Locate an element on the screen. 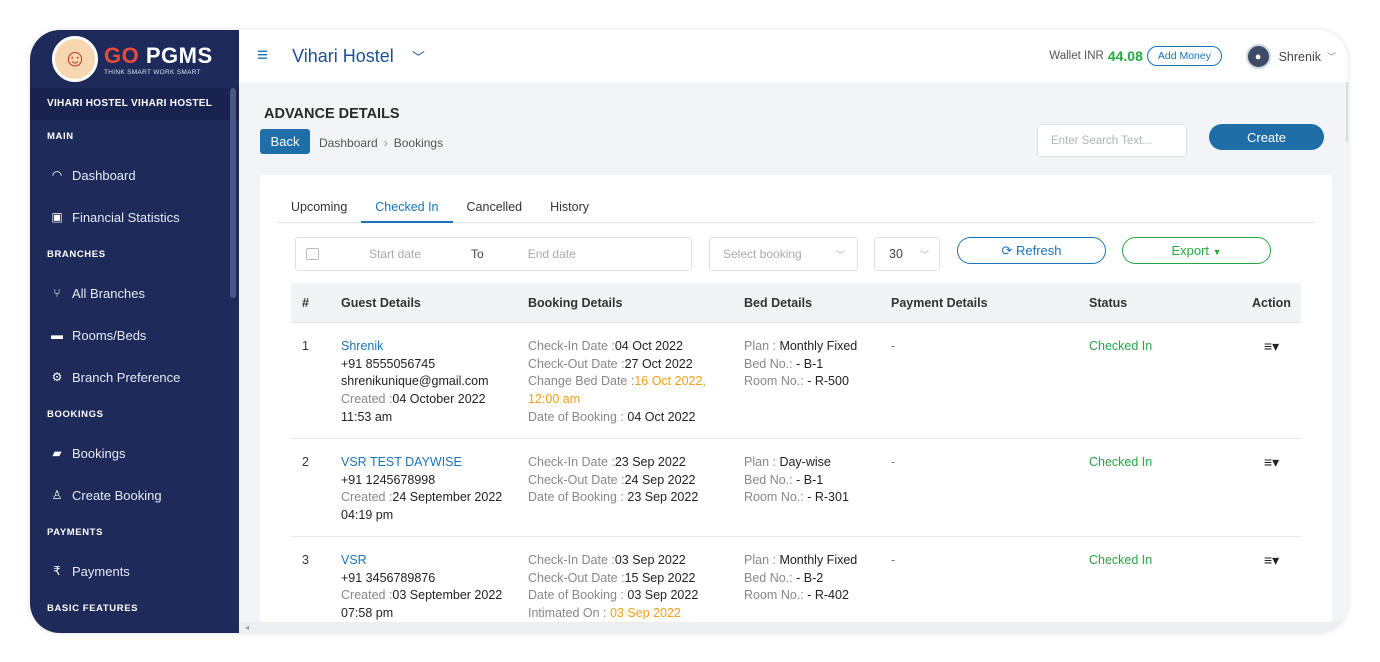 The width and height of the screenshot is (1380, 662). created-date: 04 October 2022 is located at coordinates (439, 399).